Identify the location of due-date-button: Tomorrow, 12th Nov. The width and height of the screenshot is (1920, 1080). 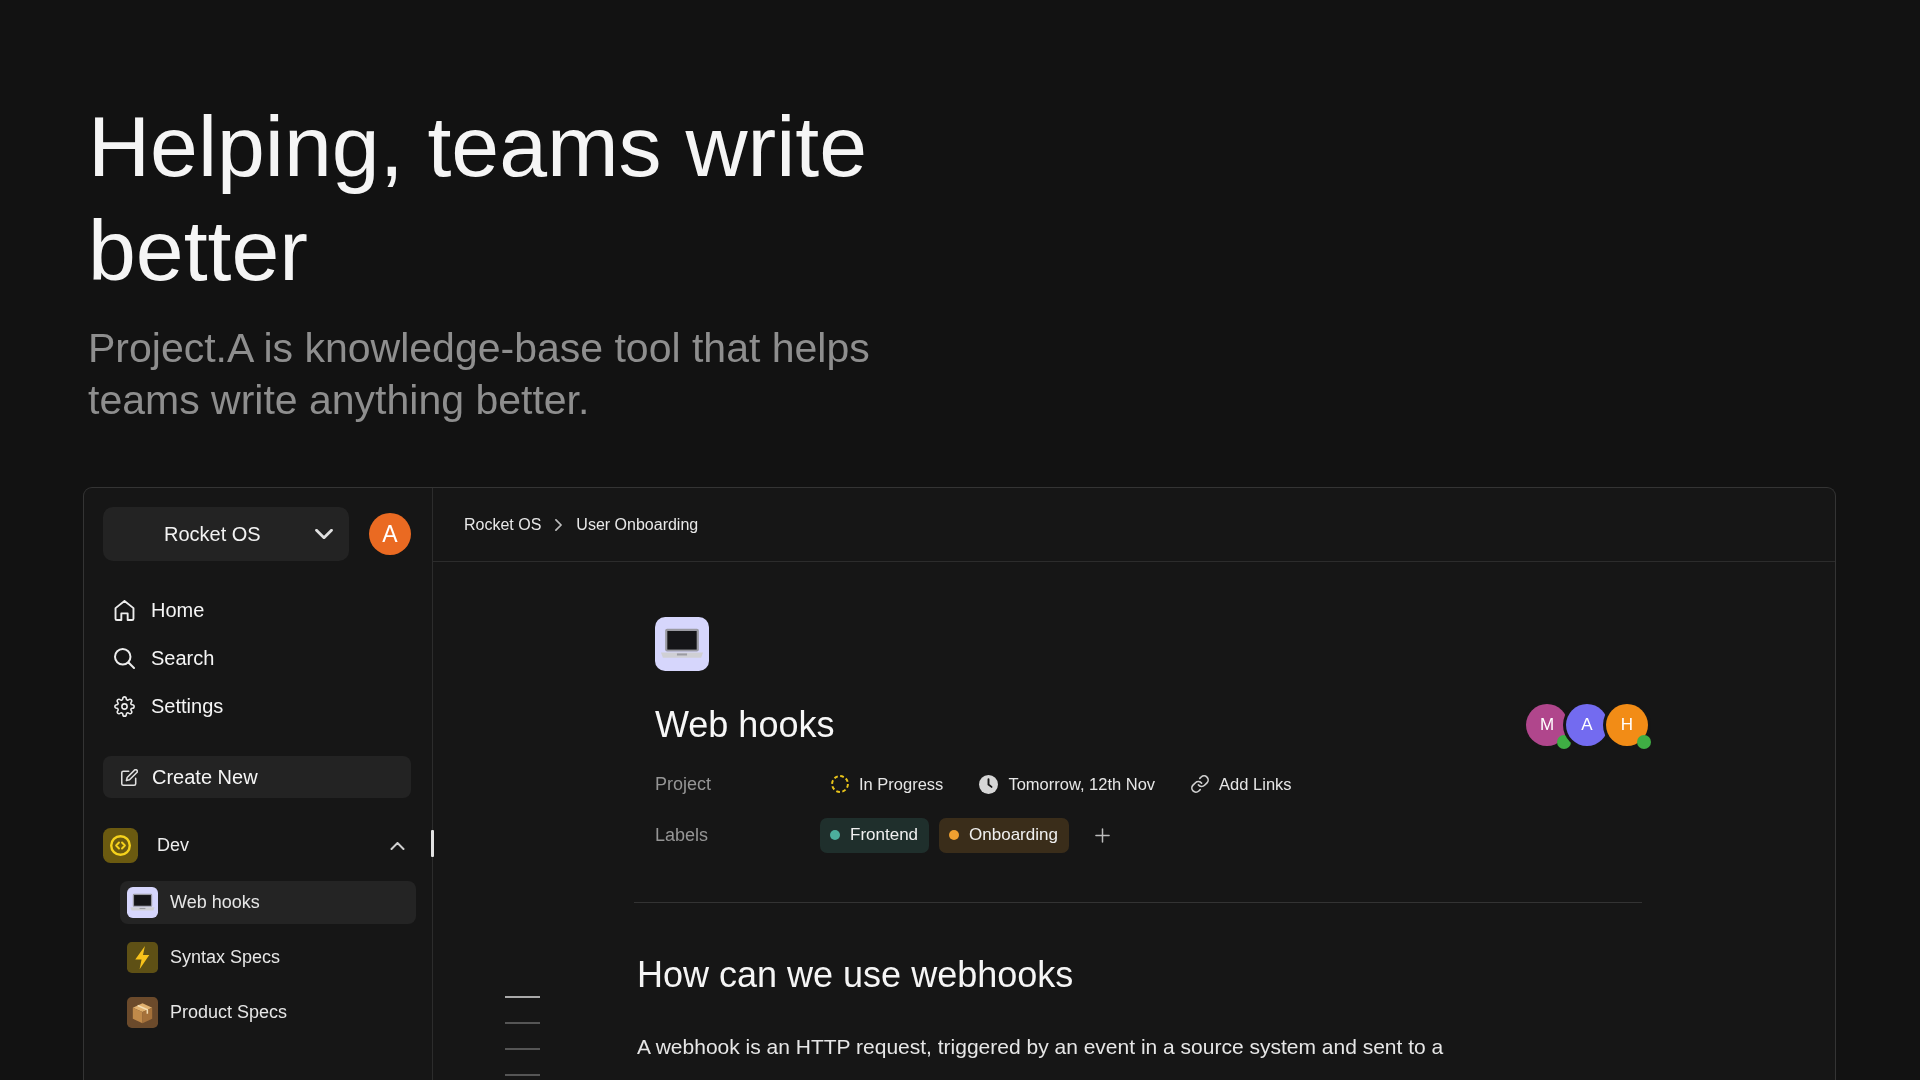
(1067, 784).